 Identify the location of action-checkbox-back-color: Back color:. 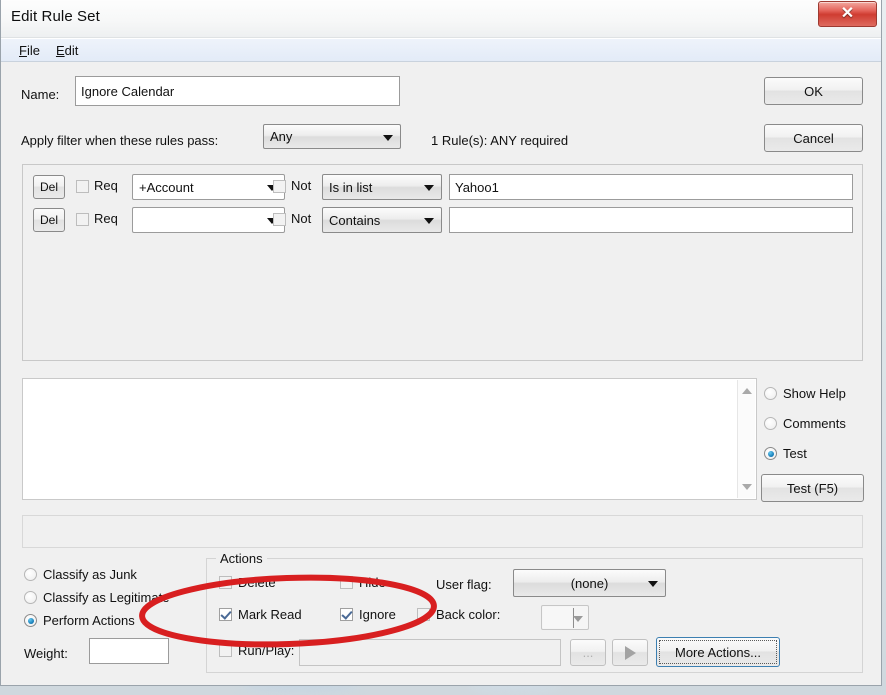
(458, 614).